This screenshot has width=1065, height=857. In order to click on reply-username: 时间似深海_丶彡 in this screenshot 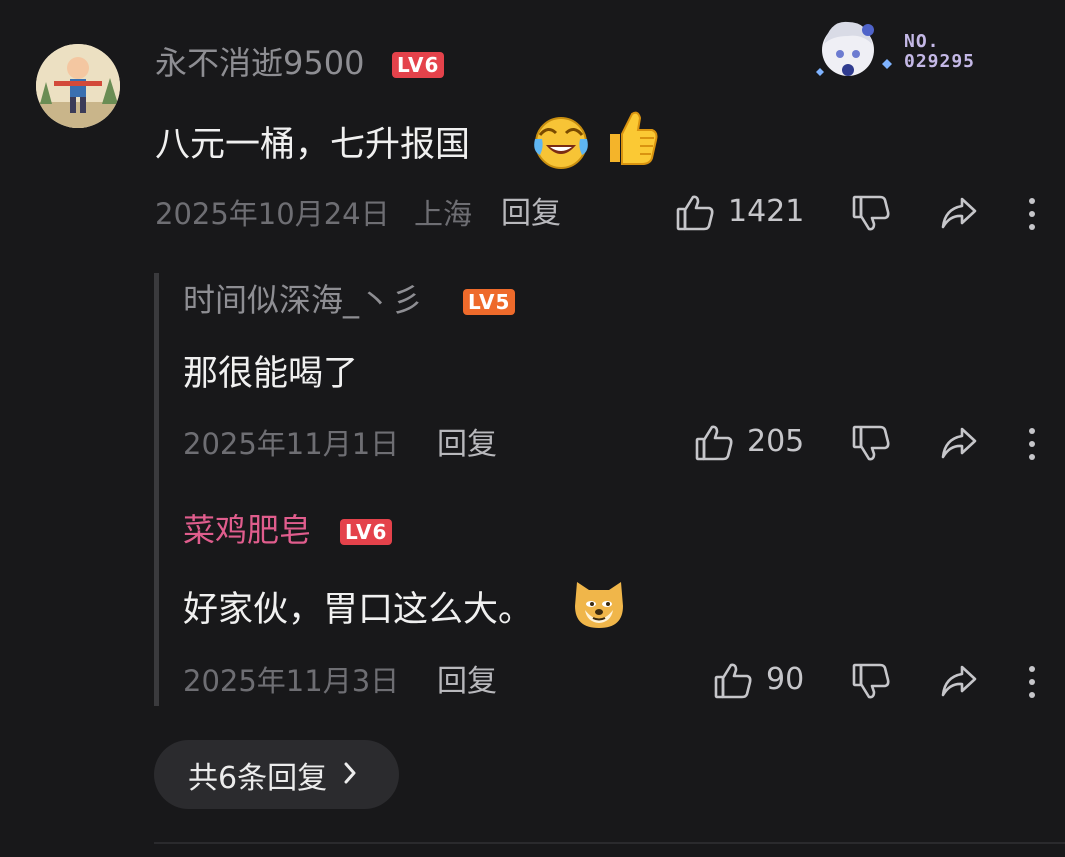, I will do `click(303, 300)`.